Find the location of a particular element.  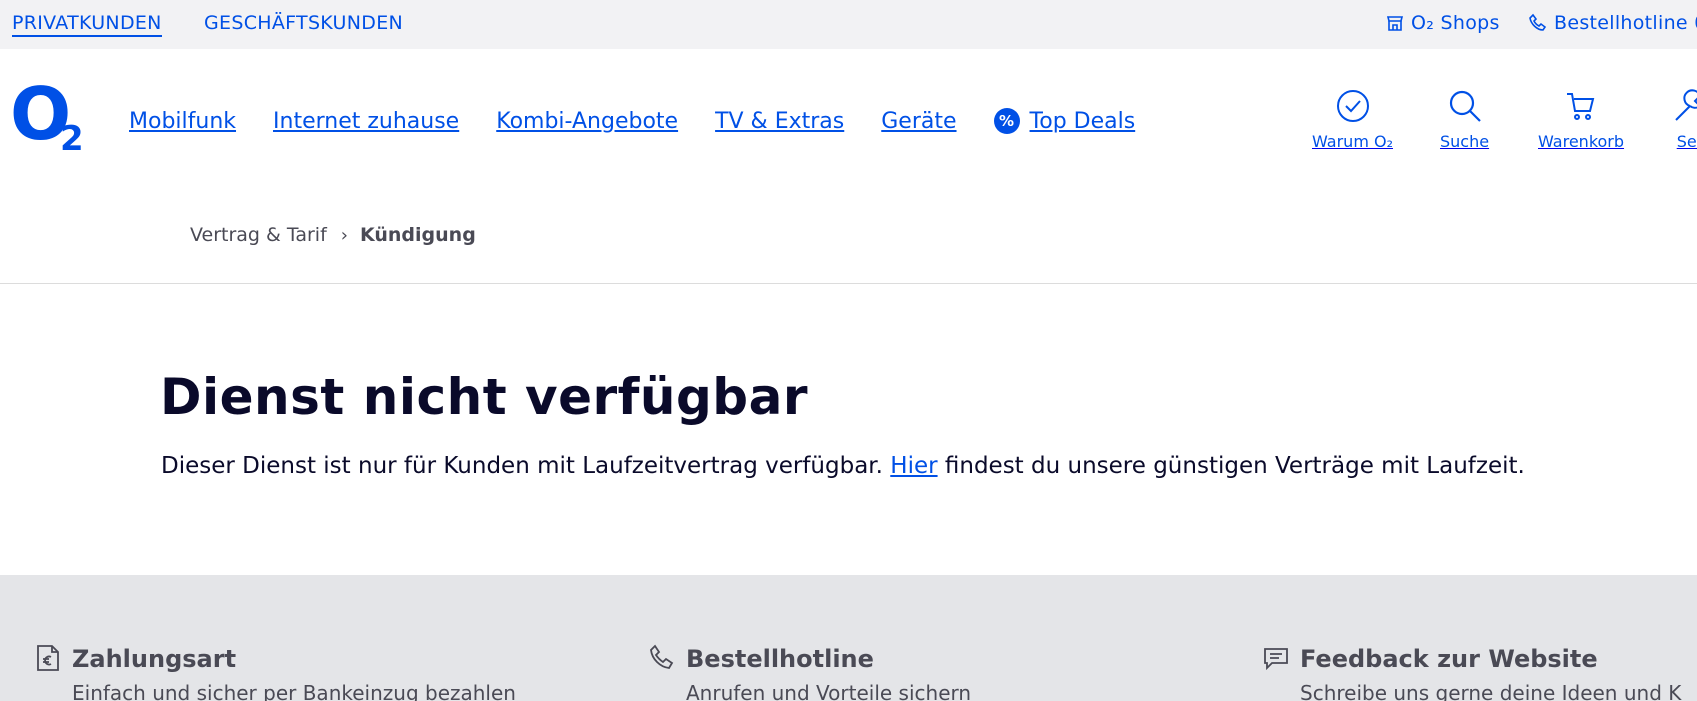

nav-top-deals-label: Top Deals is located at coordinates (1082, 121).